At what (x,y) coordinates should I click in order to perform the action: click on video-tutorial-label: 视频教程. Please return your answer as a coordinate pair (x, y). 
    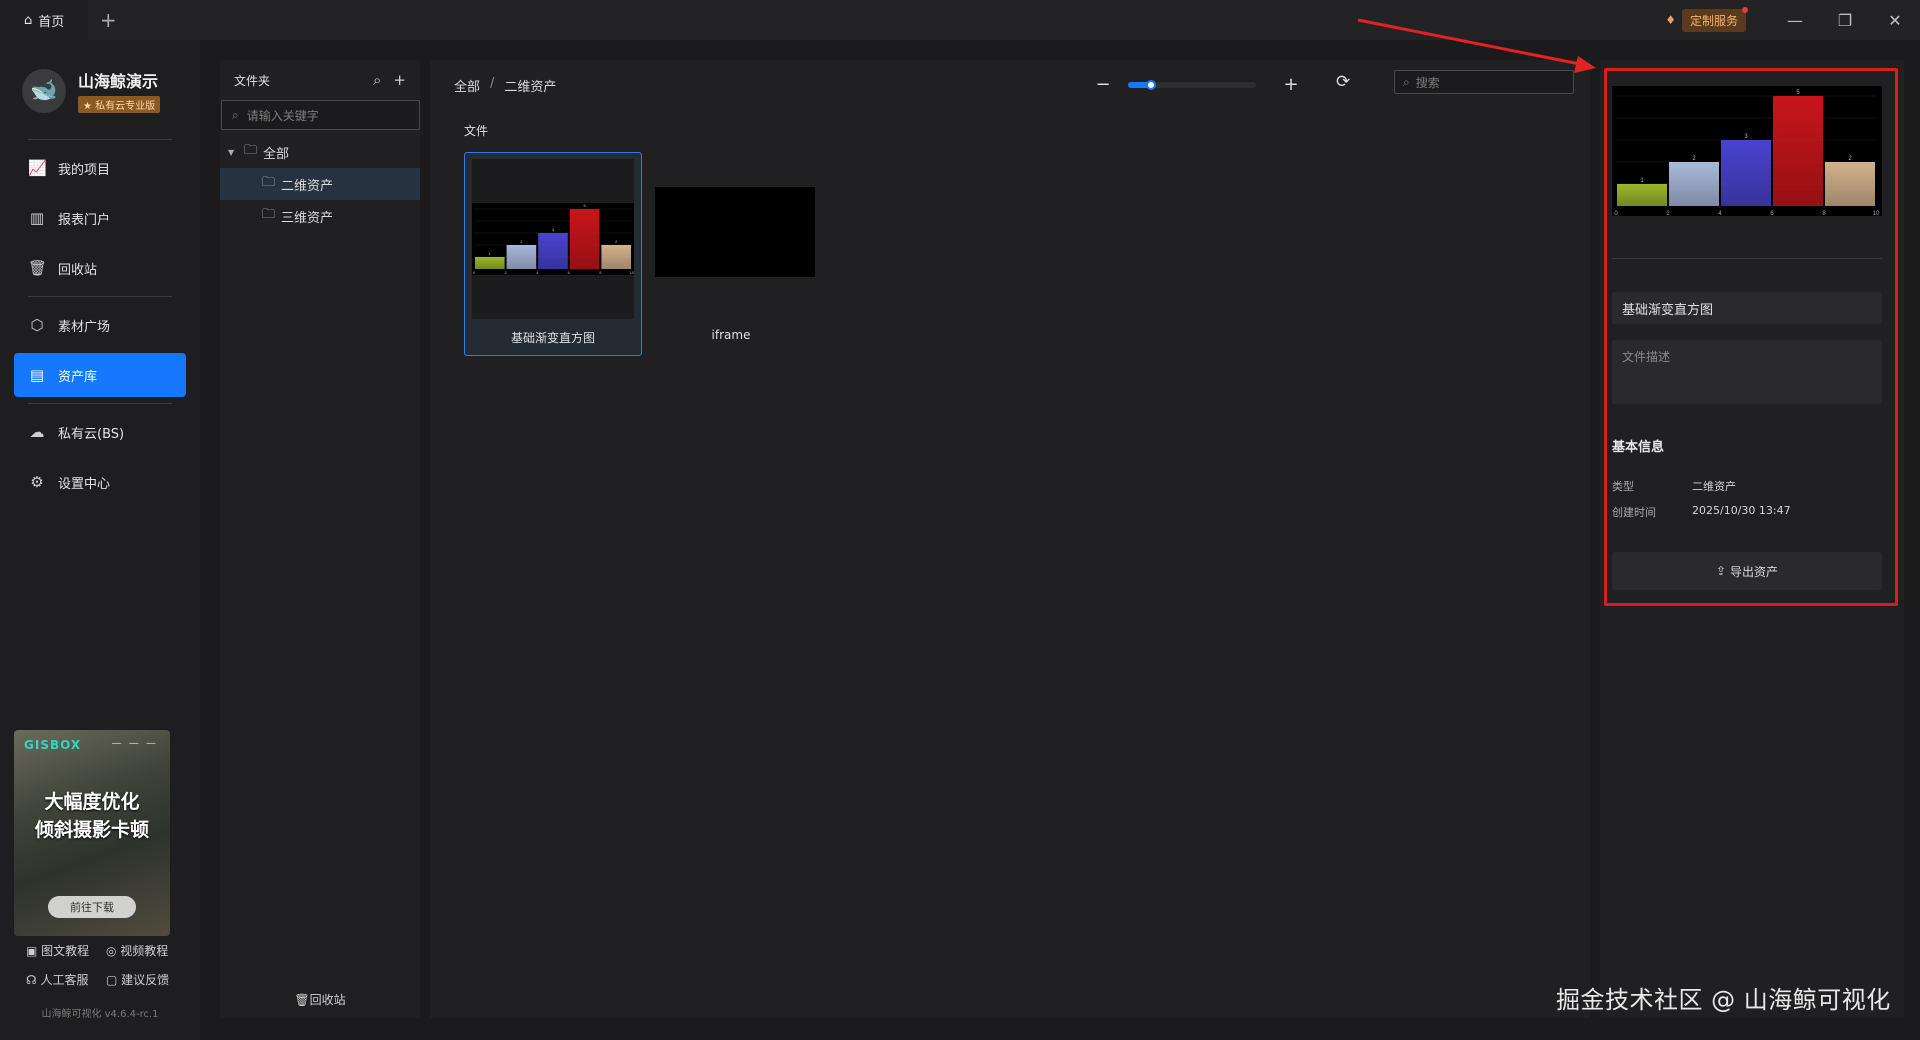
    Looking at the image, I should click on (144, 951).